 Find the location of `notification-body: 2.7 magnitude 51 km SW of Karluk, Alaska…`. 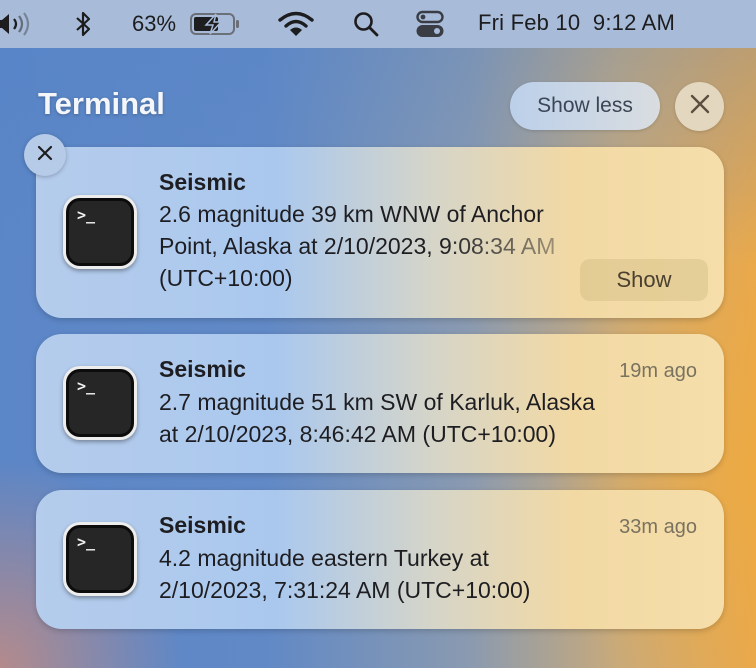

notification-body: 2.7 magnitude 51 km SW of Karluk, Alaska… is located at coordinates (377, 418).